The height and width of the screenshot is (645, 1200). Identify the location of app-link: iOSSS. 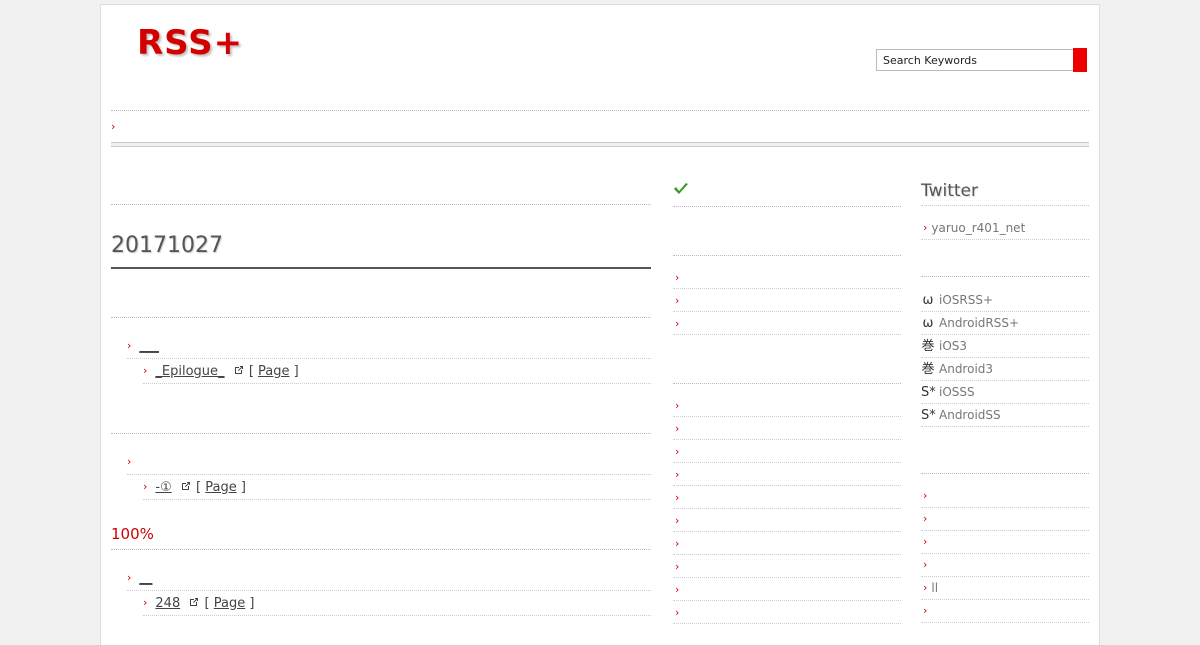
(957, 392).